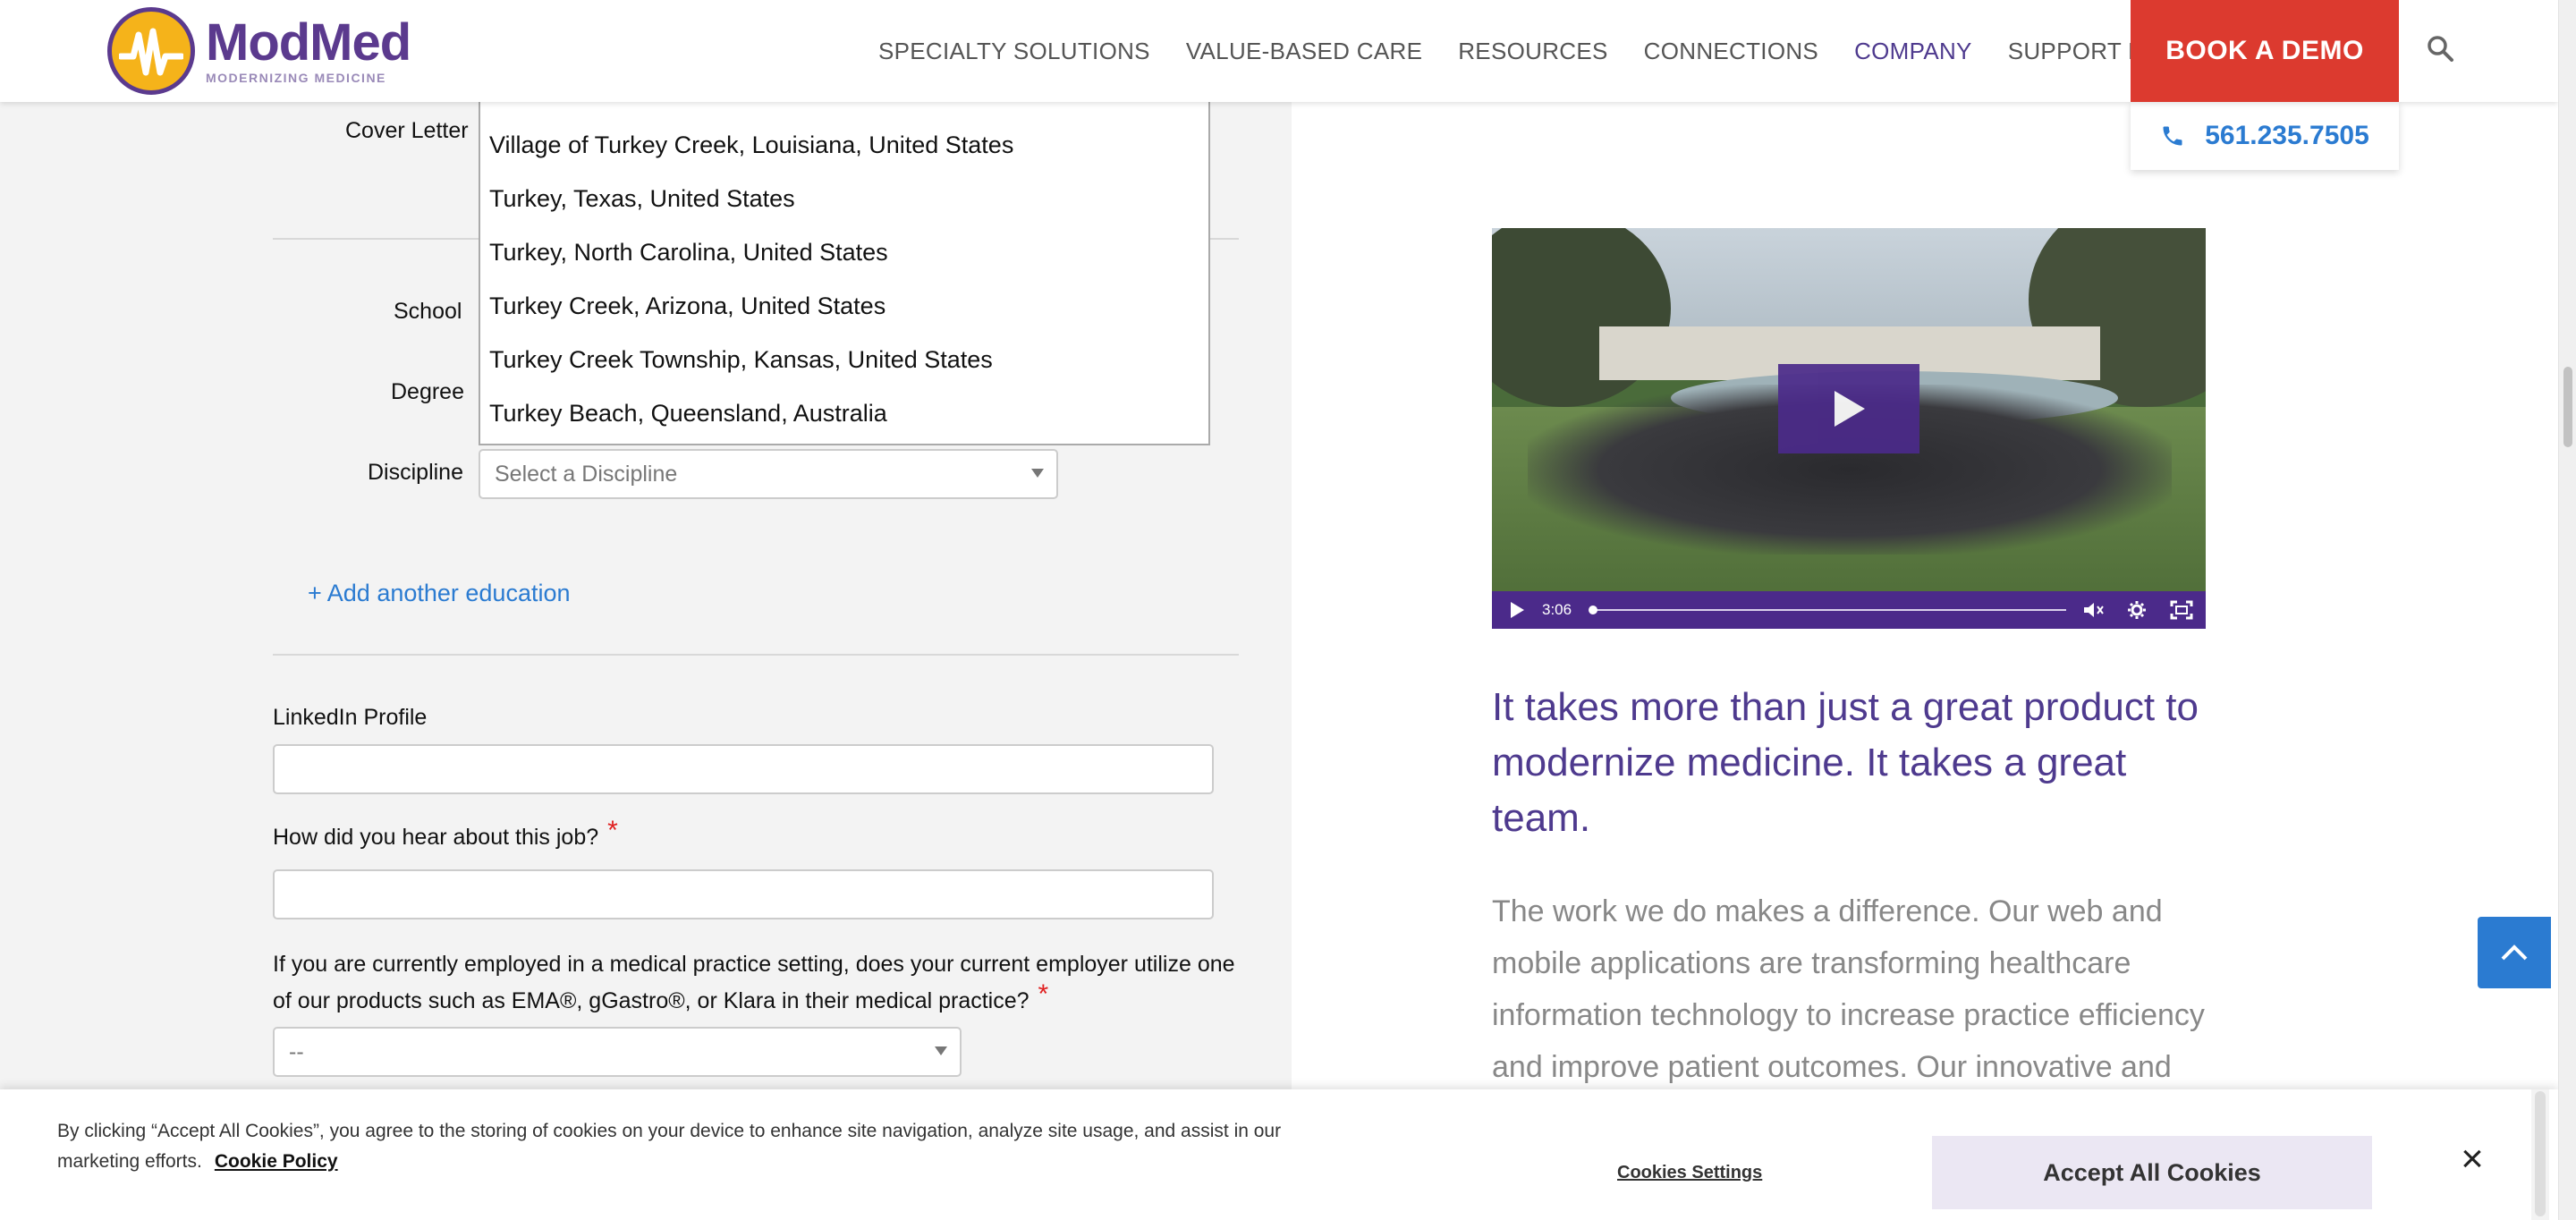 The image size is (2576, 1220). What do you see at coordinates (1014, 52) in the screenshot?
I see `nav-specialty-solutions: SPECIALTY SOLUTIONS` at bounding box center [1014, 52].